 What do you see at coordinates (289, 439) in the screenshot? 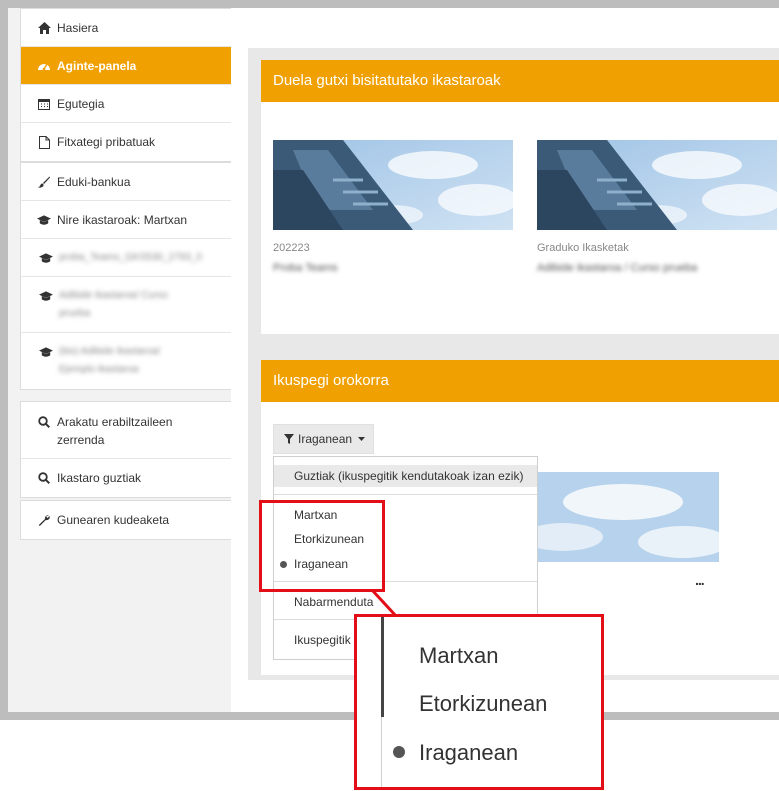
I see `filter-icon` at bounding box center [289, 439].